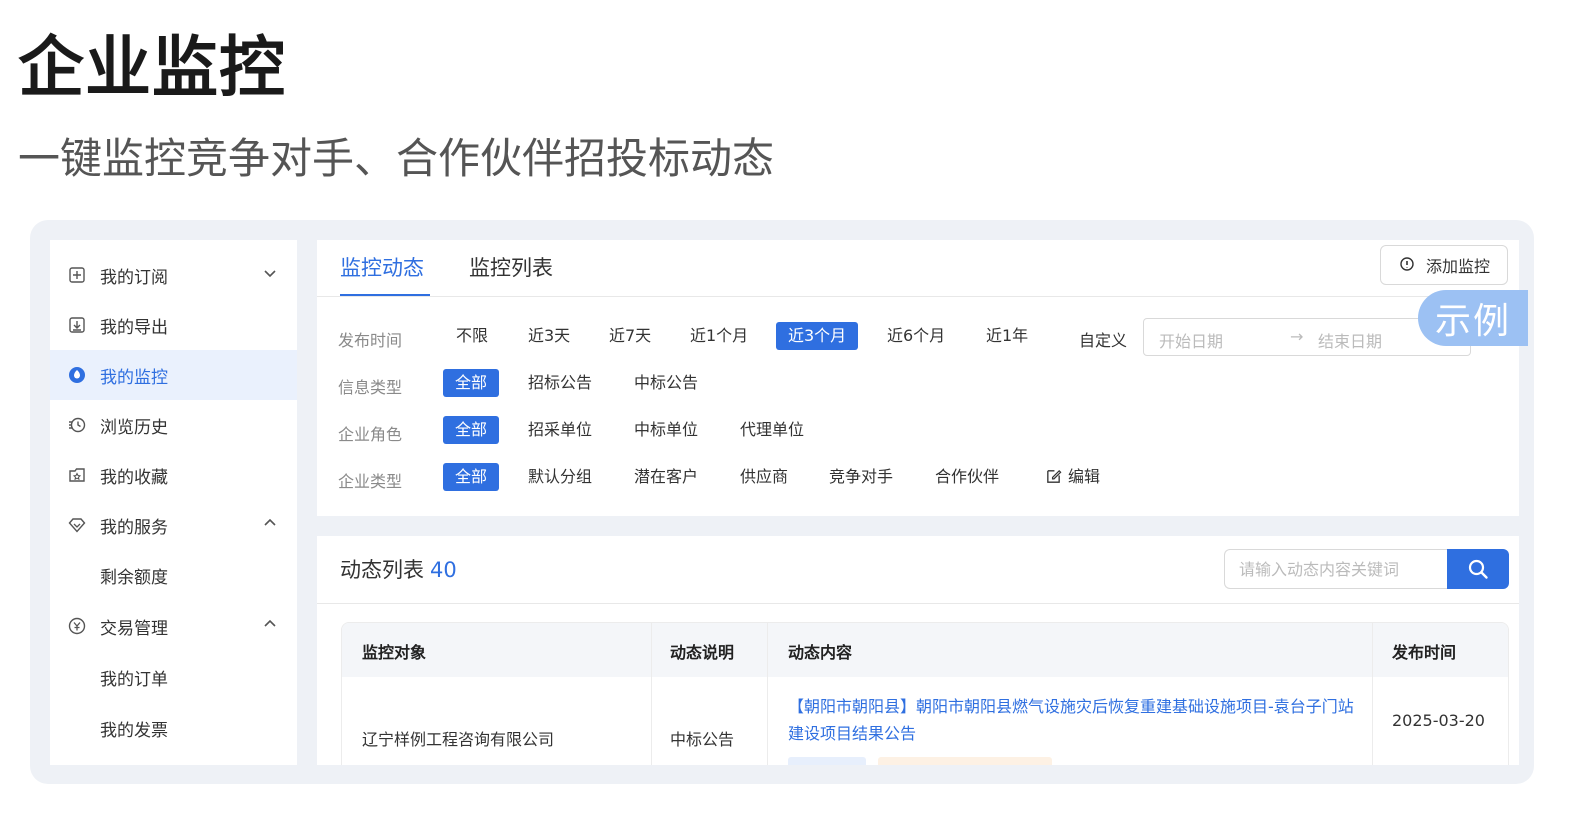 The height and width of the screenshot is (826, 1572). What do you see at coordinates (270, 273) in the screenshot?
I see `chevron-down-icon` at bounding box center [270, 273].